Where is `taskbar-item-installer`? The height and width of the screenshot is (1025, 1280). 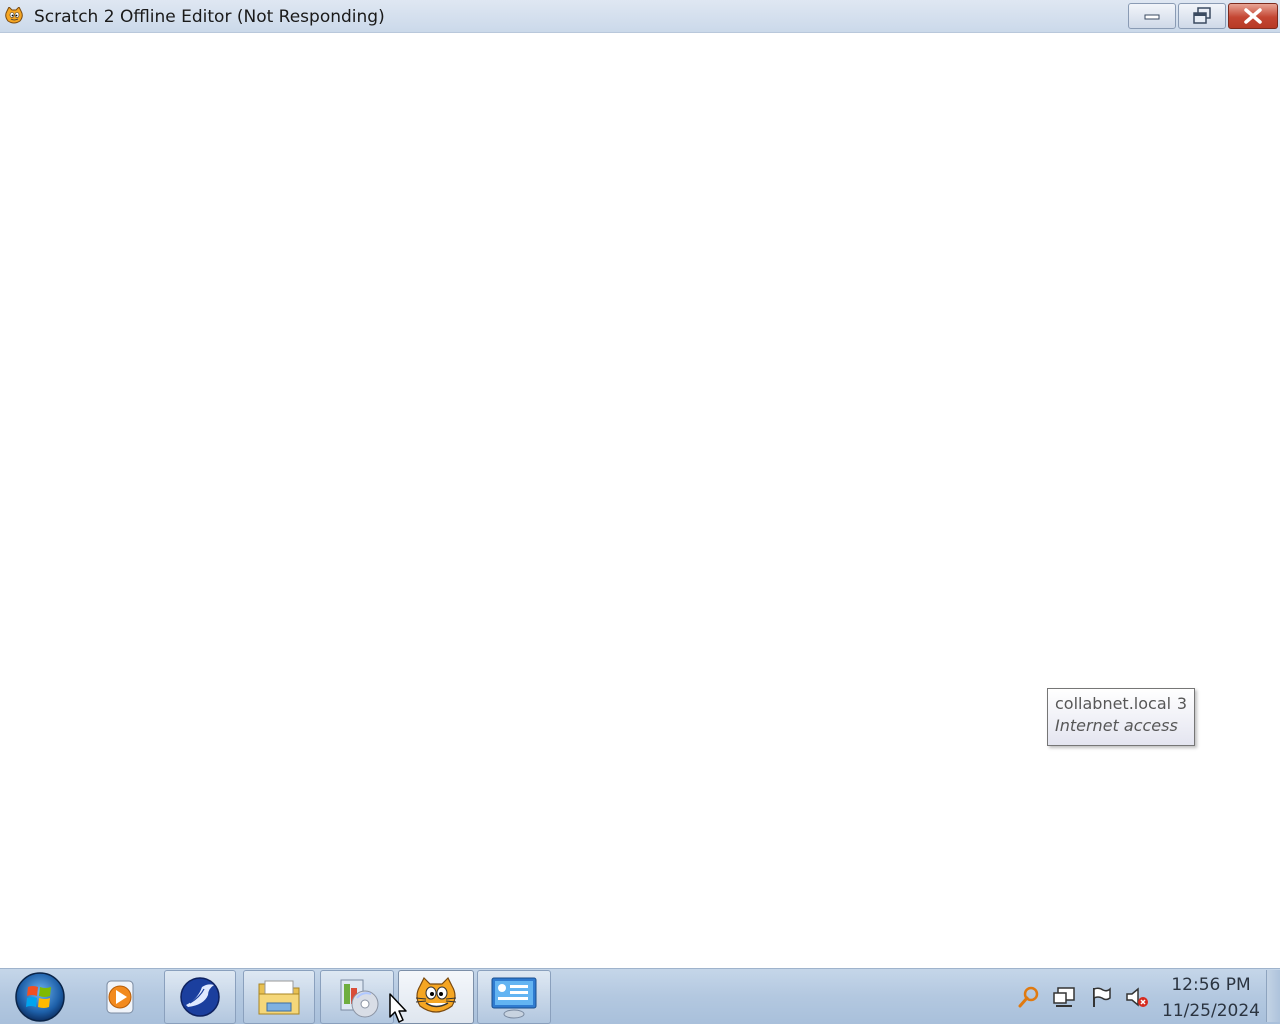
taskbar-item-installer is located at coordinates (357, 997).